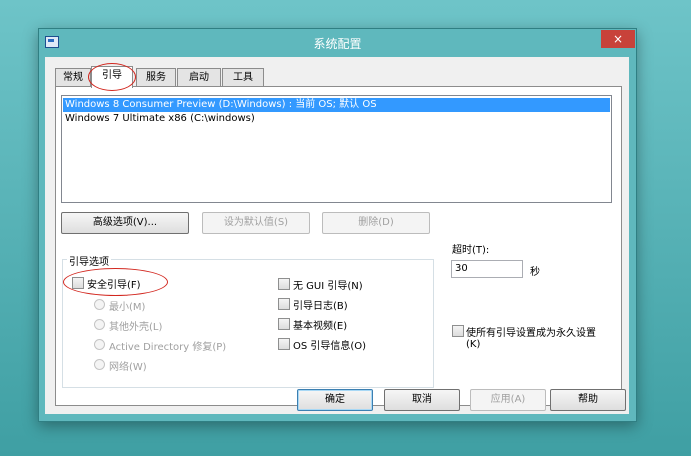  Describe the element at coordinates (78, 283) in the screenshot. I see `safe-boot-checkbox` at that location.